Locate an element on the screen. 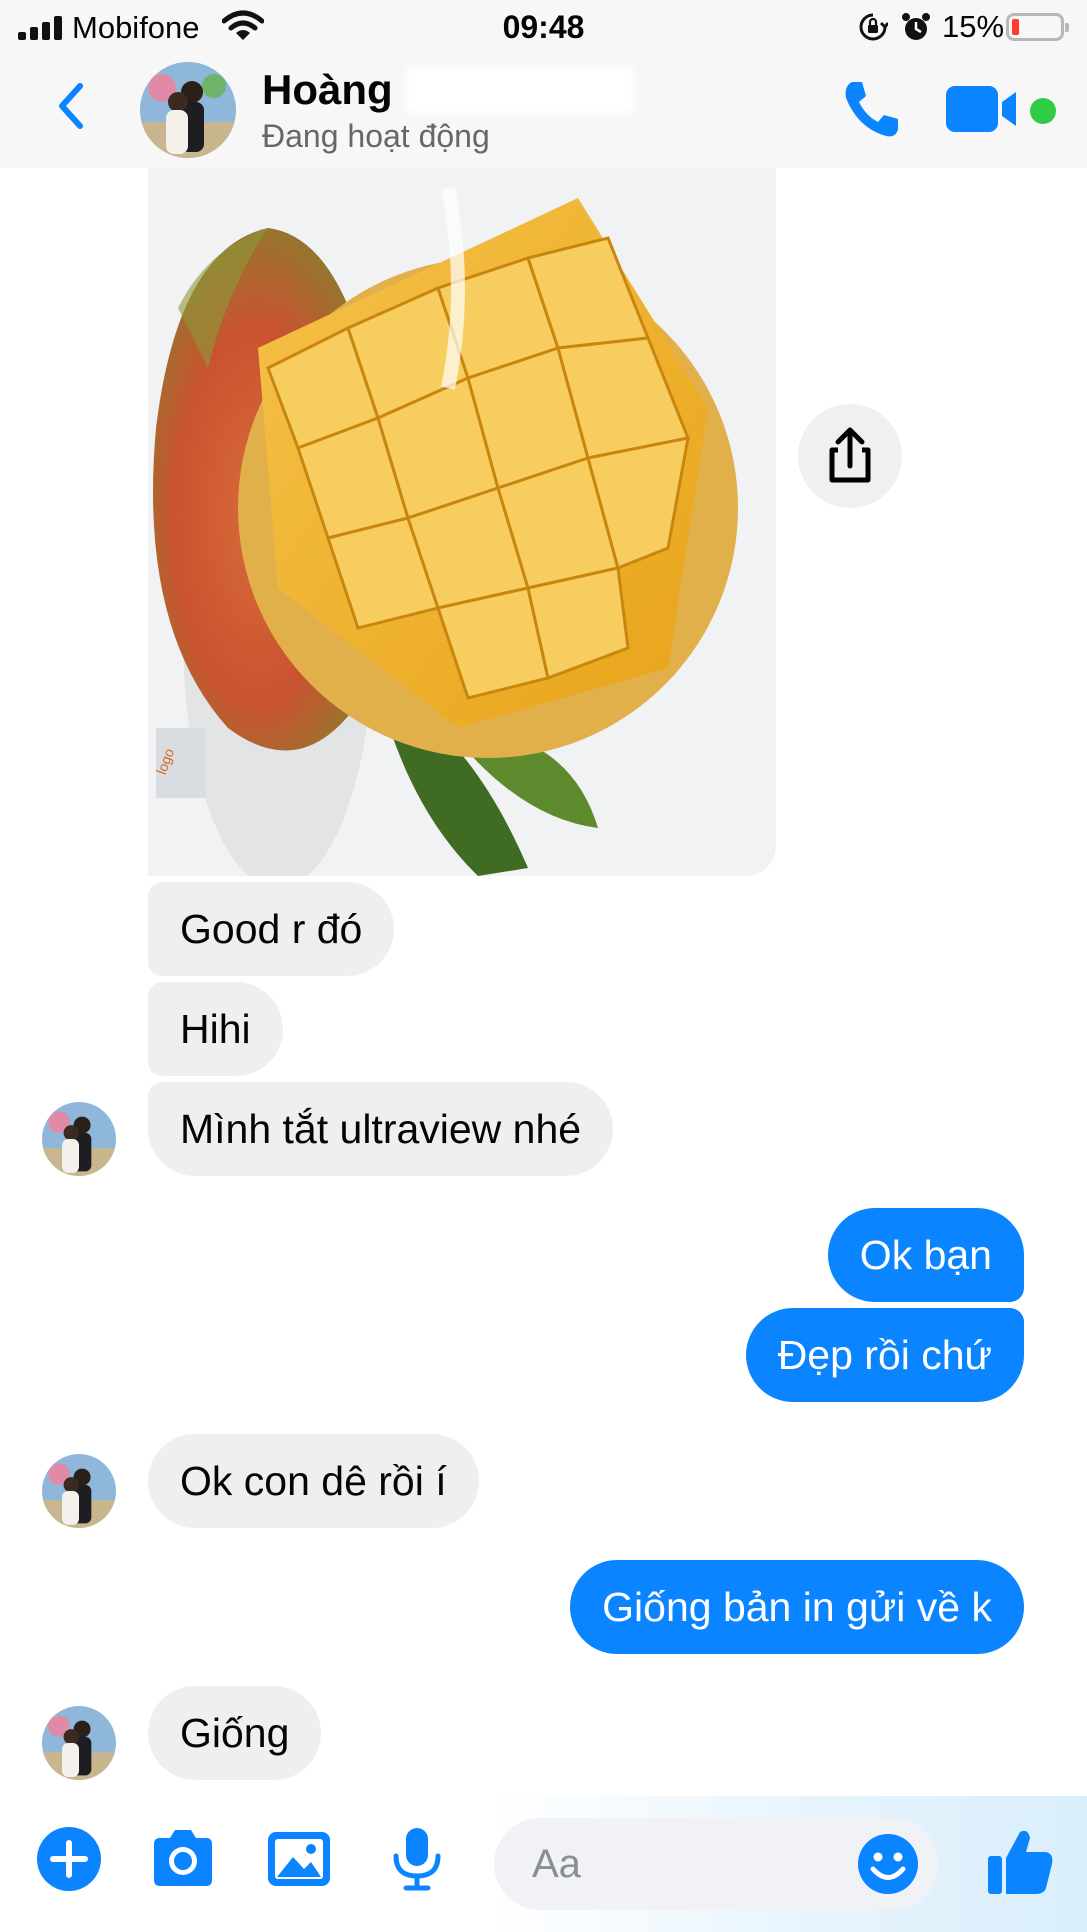 This screenshot has width=1087, height=1932. battery-percent: 15% is located at coordinates (973, 26).